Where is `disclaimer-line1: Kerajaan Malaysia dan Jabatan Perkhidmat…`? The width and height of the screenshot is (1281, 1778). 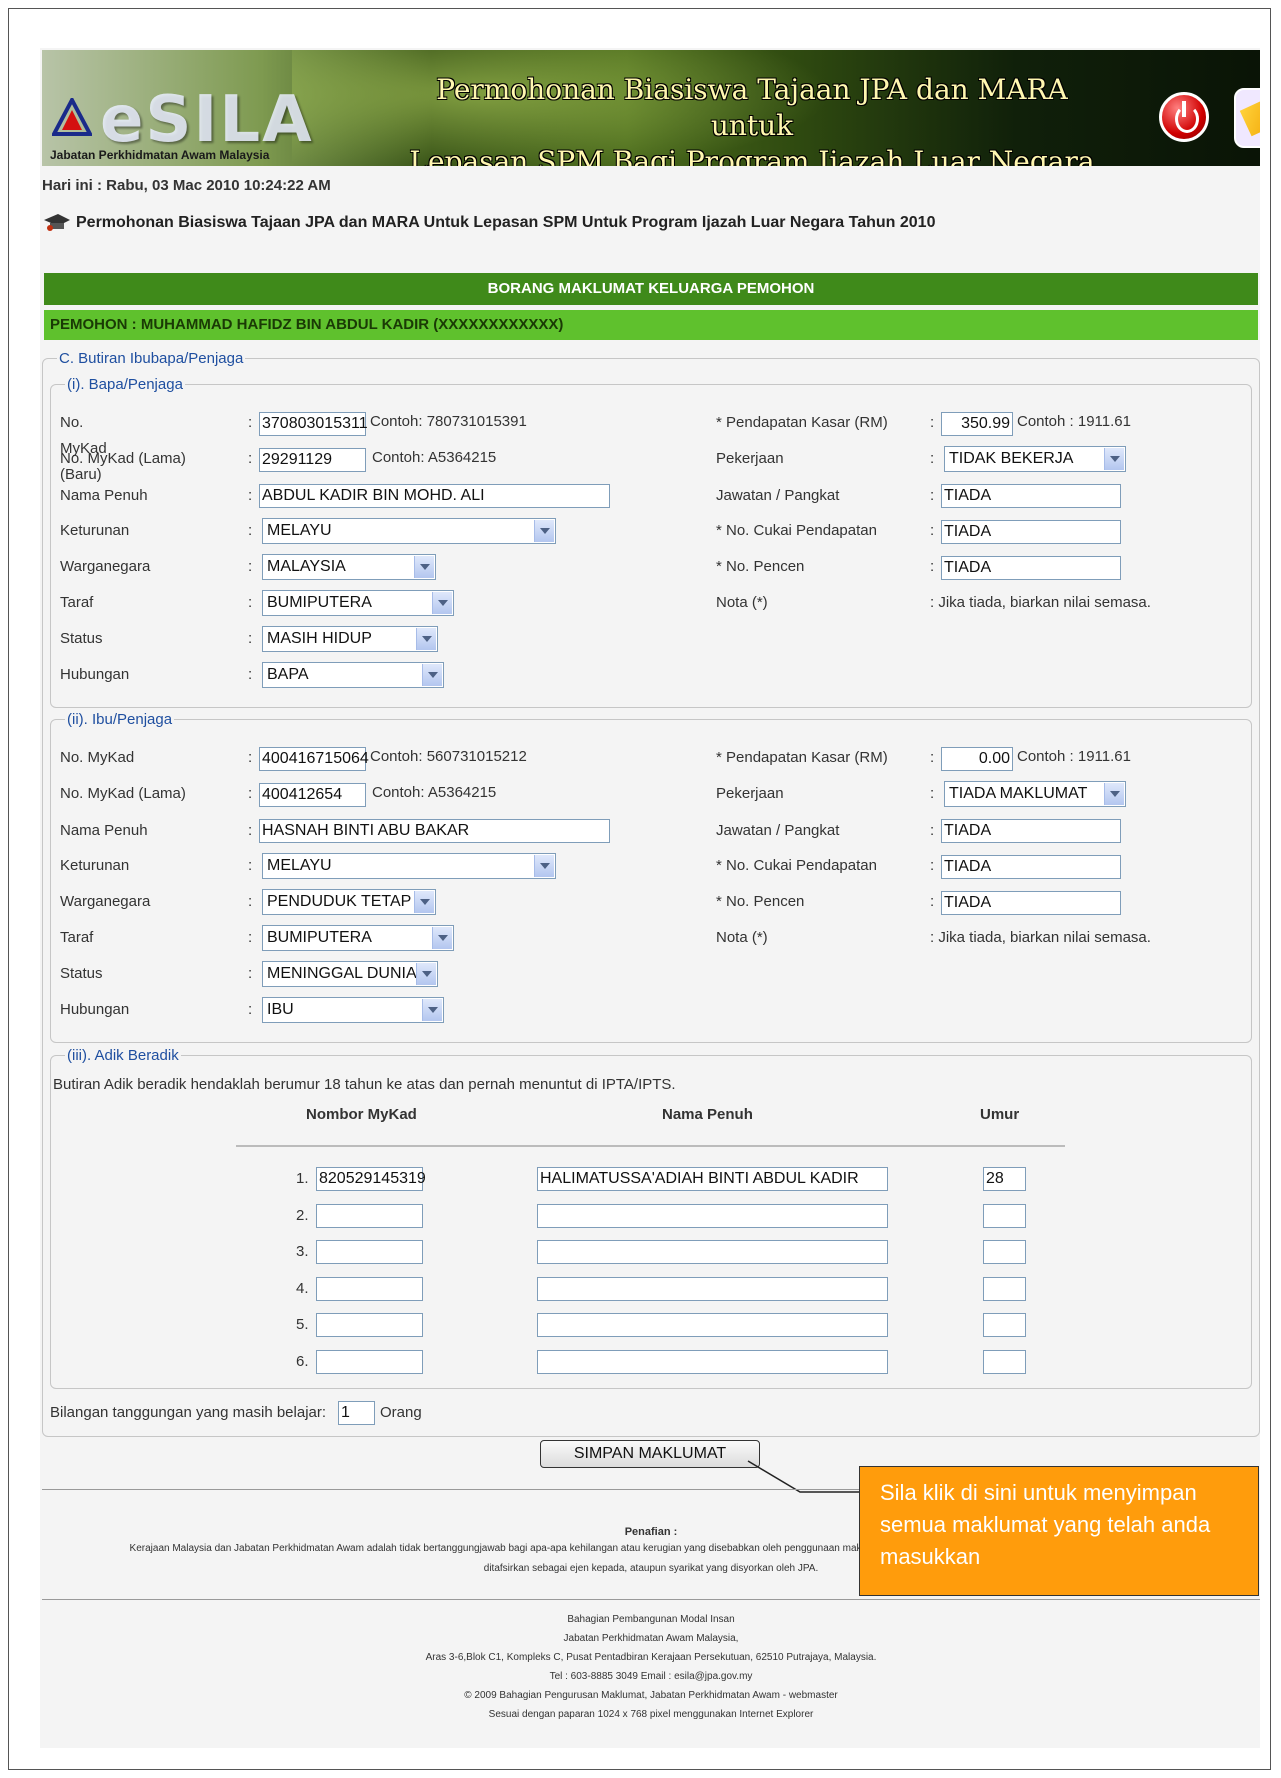
disclaimer-line1: Kerajaan Malaysia dan Jabatan Perkhidmat… is located at coordinates (507, 1548).